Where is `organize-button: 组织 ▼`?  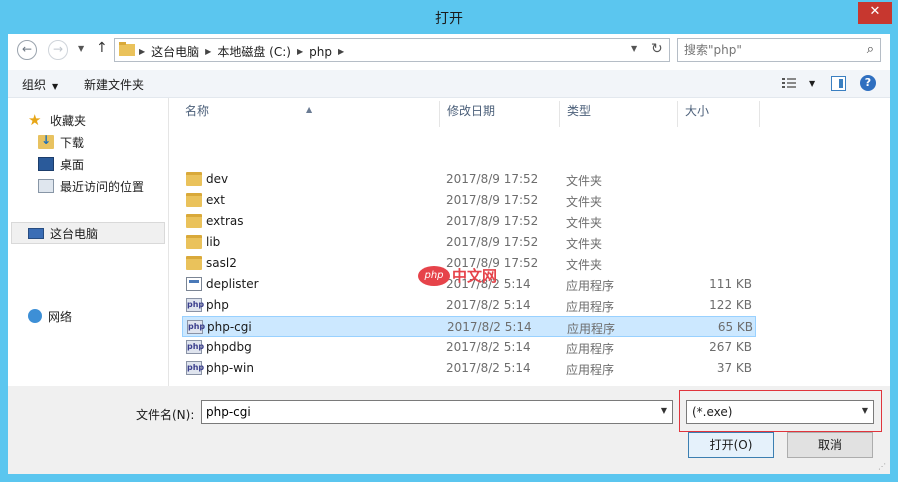
organize-button: 组织 ▼ is located at coordinates (40, 84).